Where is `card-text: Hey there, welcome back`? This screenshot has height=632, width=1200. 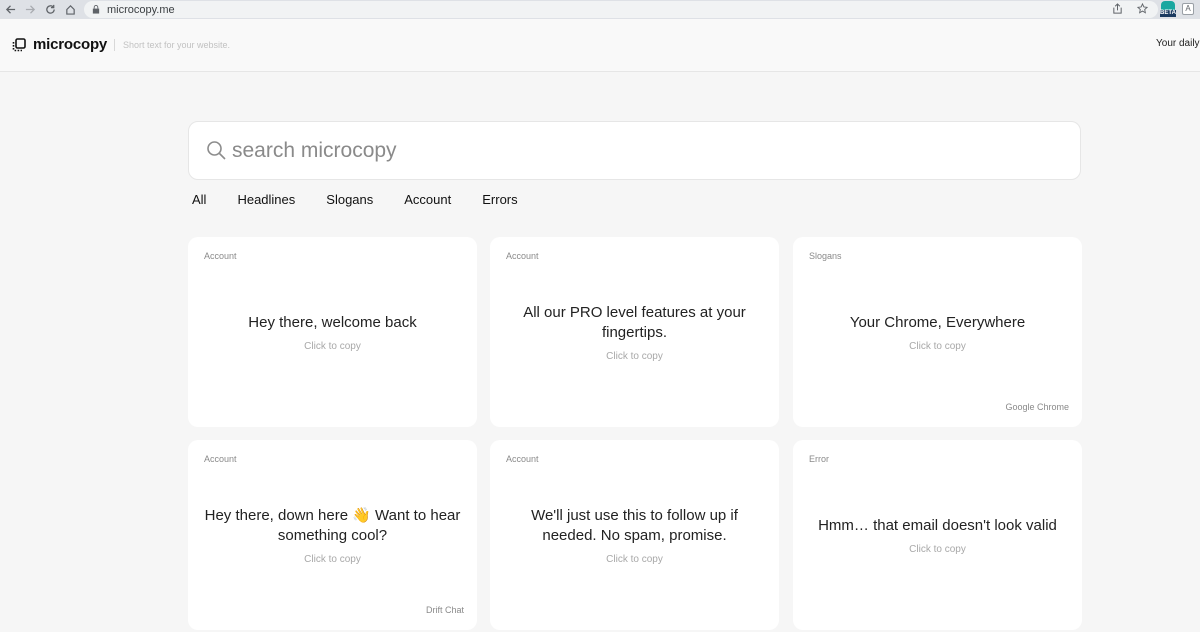
card-text: Hey there, welcome back is located at coordinates (332, 322).